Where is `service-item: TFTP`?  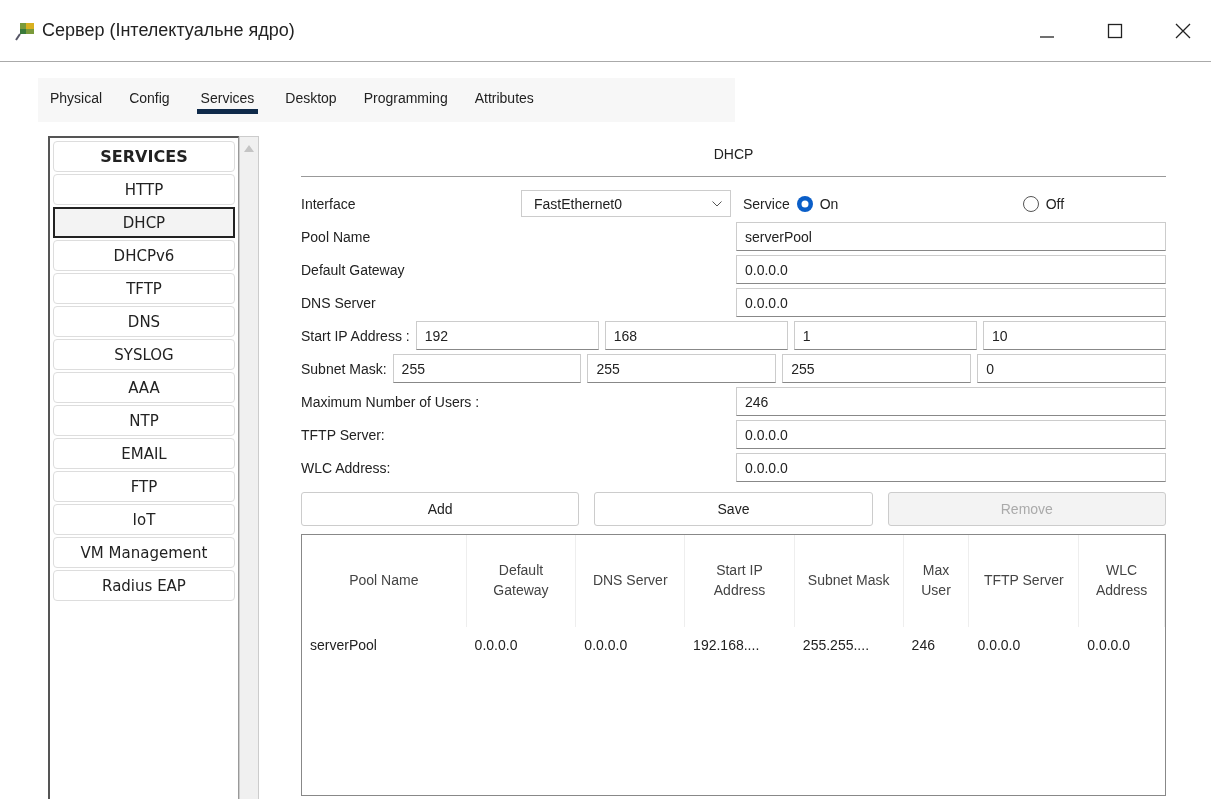 service-item: TFTP is located at coordinates (144, 288).